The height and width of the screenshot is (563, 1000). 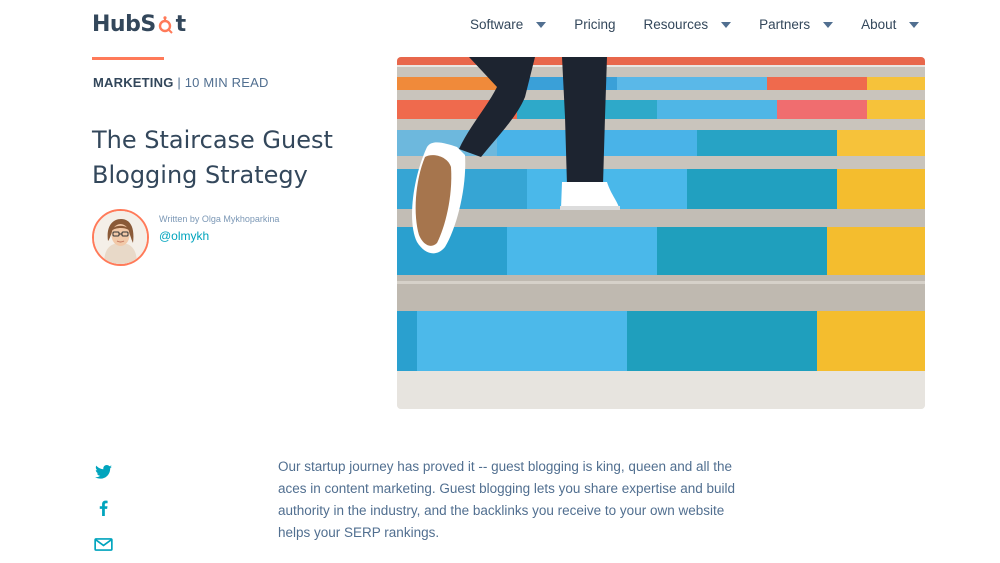 What do you see at coordinates (166, 24) in the screenshot?
I see `sprocket-icon` at bounding box center [166, 24].